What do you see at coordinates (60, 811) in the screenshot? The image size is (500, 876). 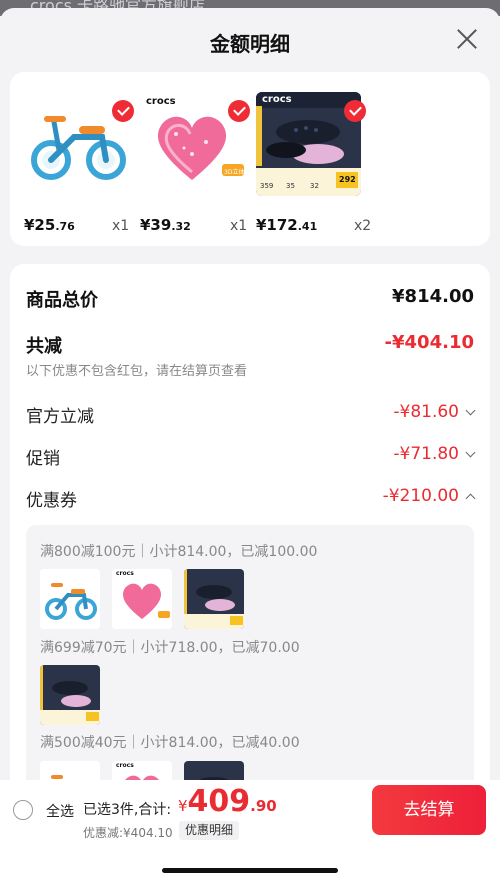 I see `select-all-label: 全选` at bounding box center [60, 811].